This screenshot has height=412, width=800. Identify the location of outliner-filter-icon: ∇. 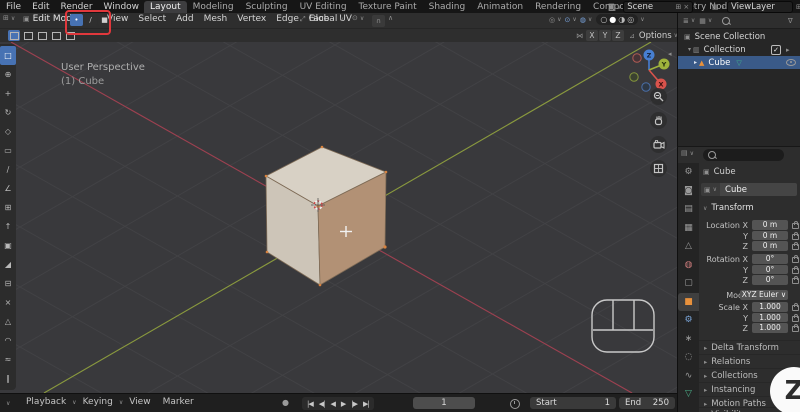
(790, 21).